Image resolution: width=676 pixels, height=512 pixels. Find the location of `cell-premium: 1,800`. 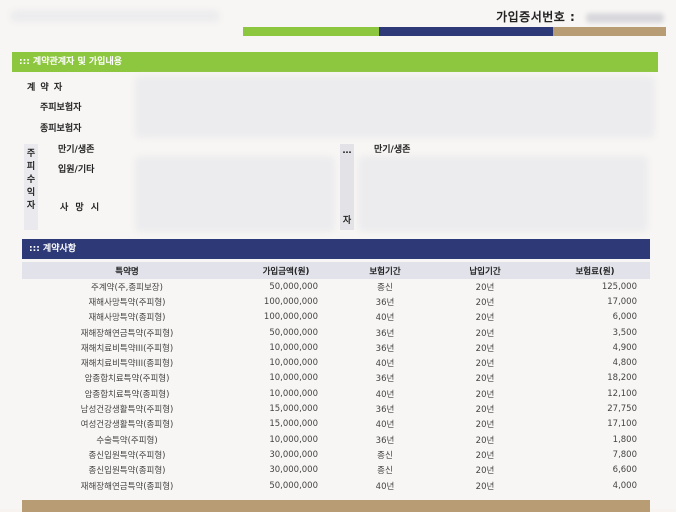

cell-premium: 1,800 is located at coordinates (624, 439).